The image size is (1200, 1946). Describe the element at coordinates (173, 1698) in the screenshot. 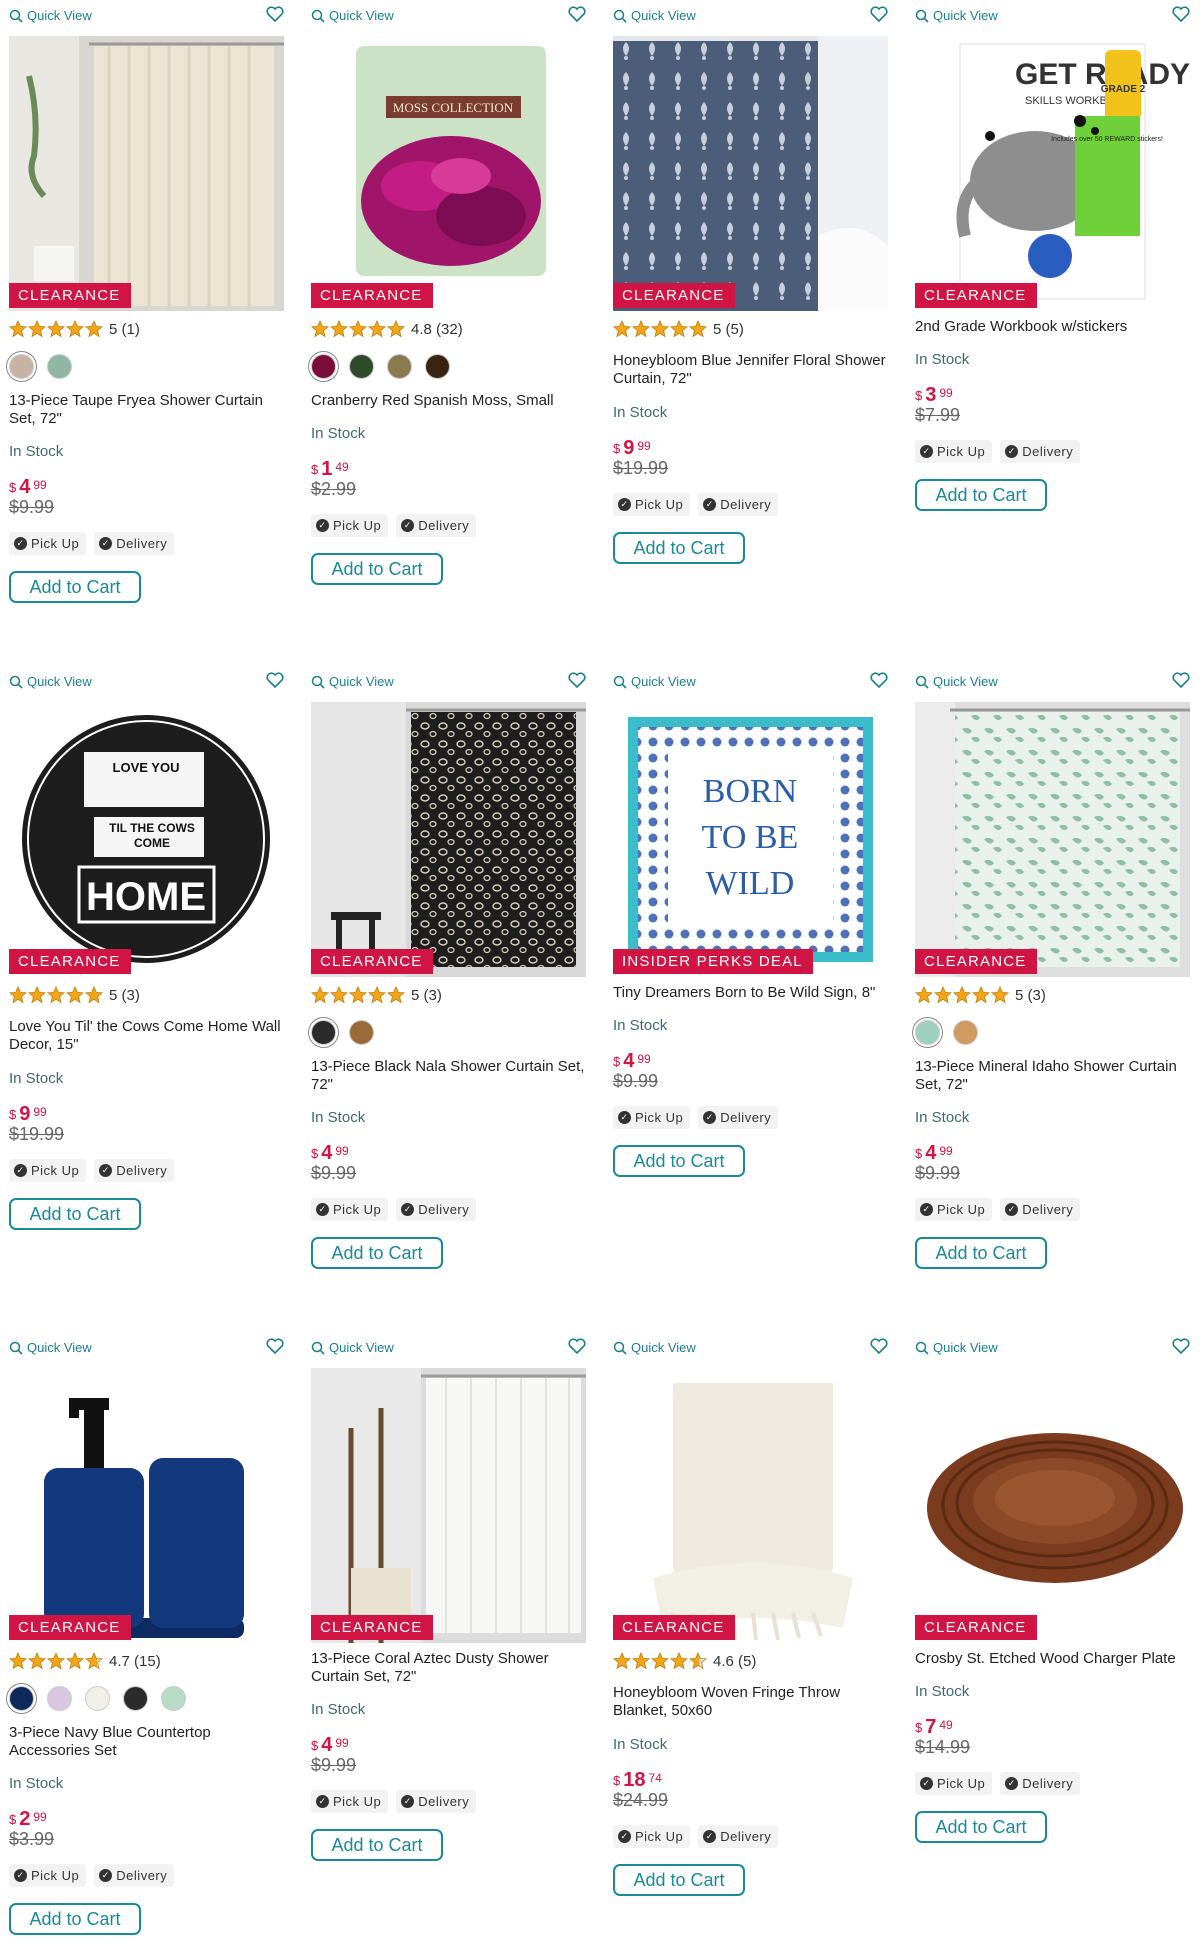

I see `swatch-sage` at that location.